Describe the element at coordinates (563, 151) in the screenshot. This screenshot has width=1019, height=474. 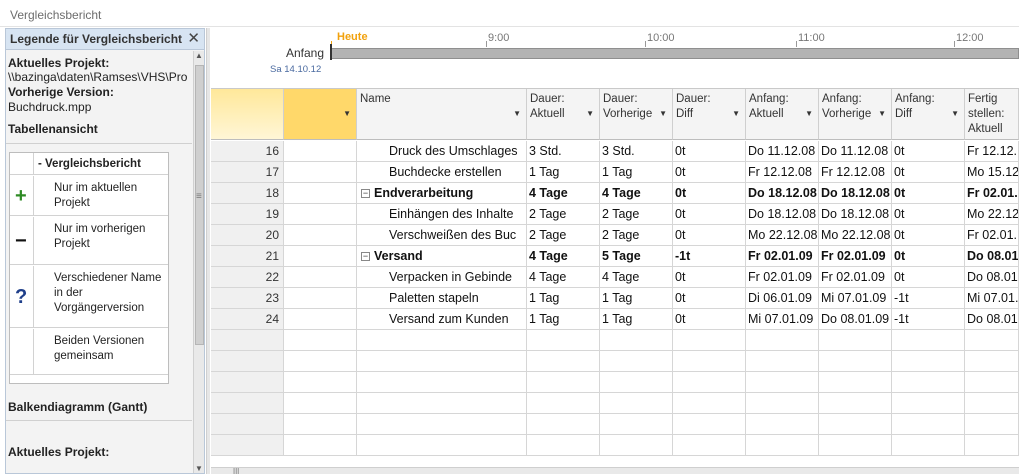
I see `cell-dur_act: 3 Std.` at that location.